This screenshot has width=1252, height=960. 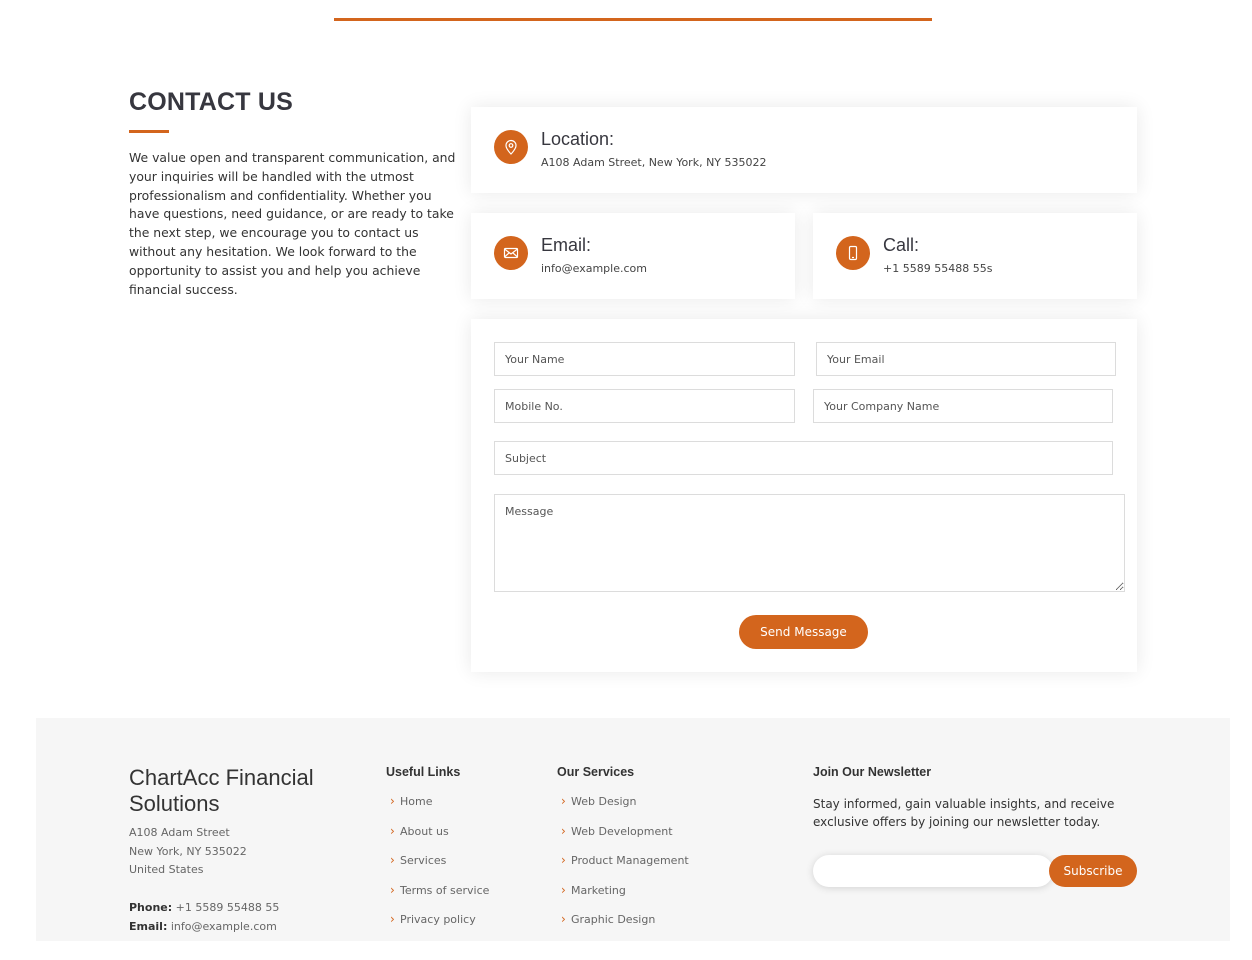 What do you see at coordinates (809, 543) in the screenshot?
I see `message-textarea` at bounding box center [809, 543].